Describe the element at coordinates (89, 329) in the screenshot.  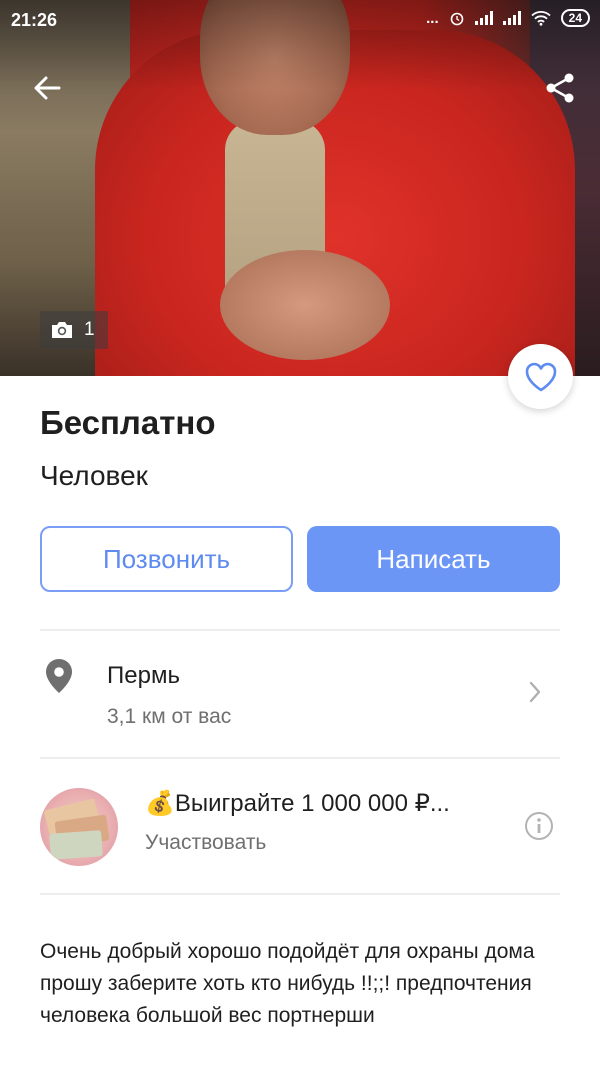
I see `photo-count: 1` at that location.